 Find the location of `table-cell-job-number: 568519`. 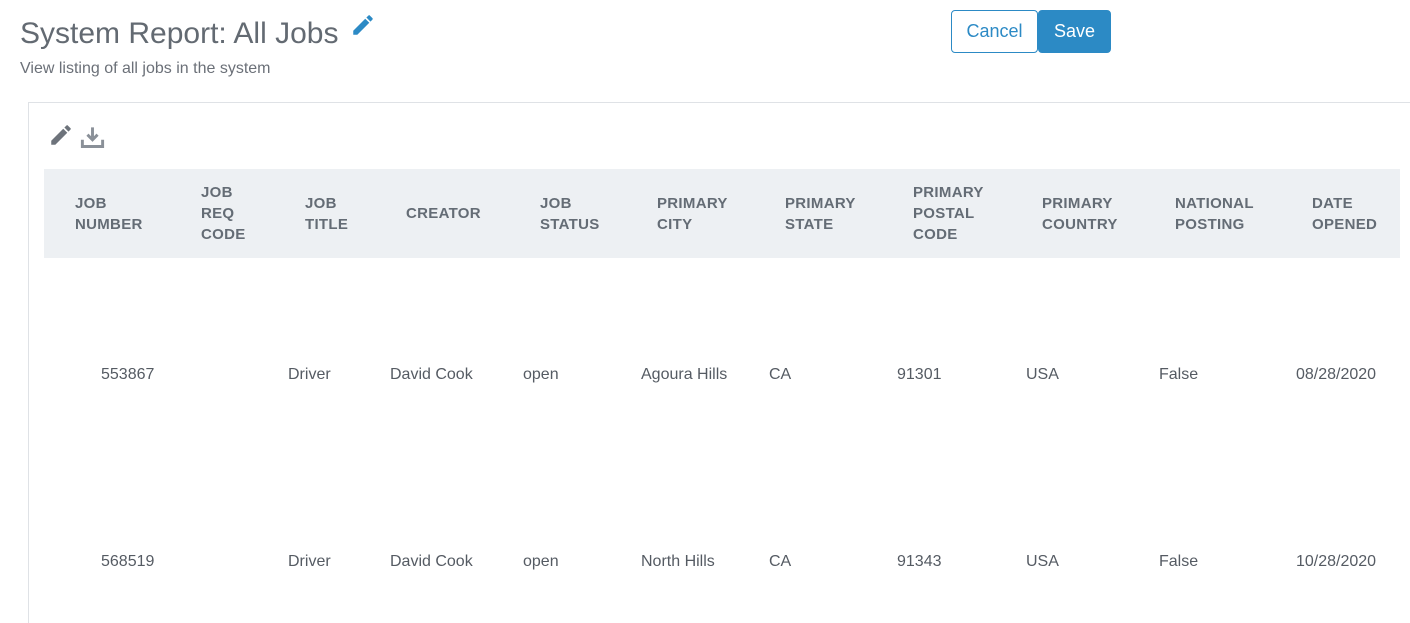

table-cell-job-number: 568519 is located at coordinates (128, 561).